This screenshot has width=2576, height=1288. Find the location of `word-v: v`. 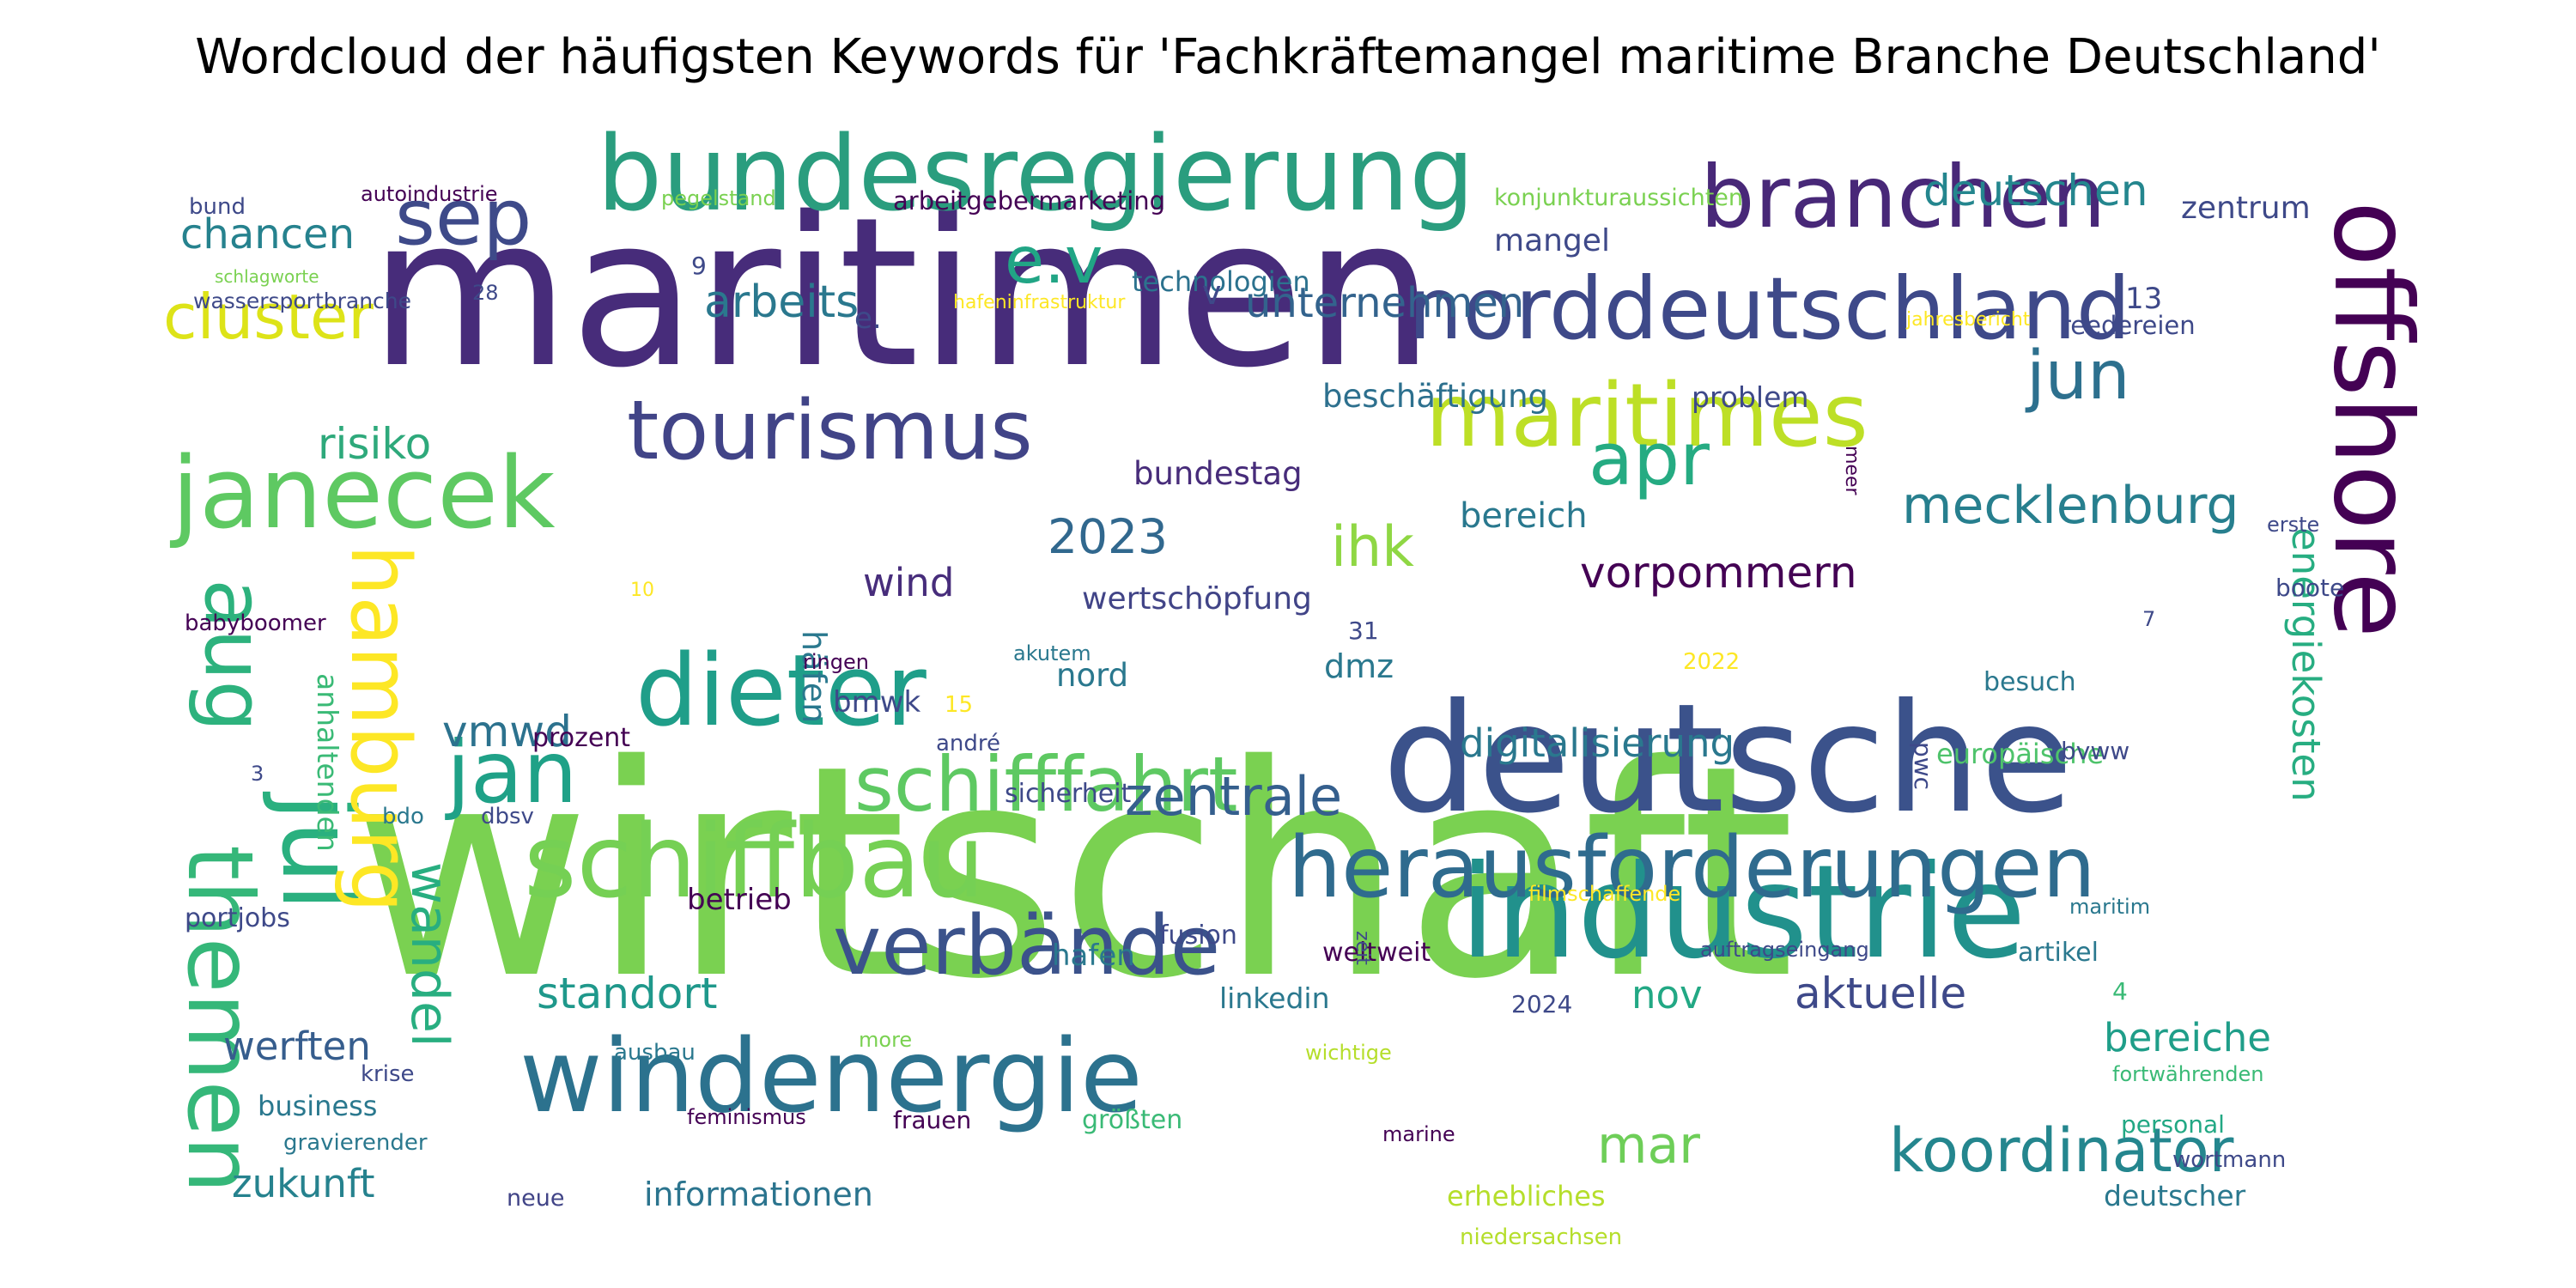

word-v: v is located at coordinates (1212, 293).